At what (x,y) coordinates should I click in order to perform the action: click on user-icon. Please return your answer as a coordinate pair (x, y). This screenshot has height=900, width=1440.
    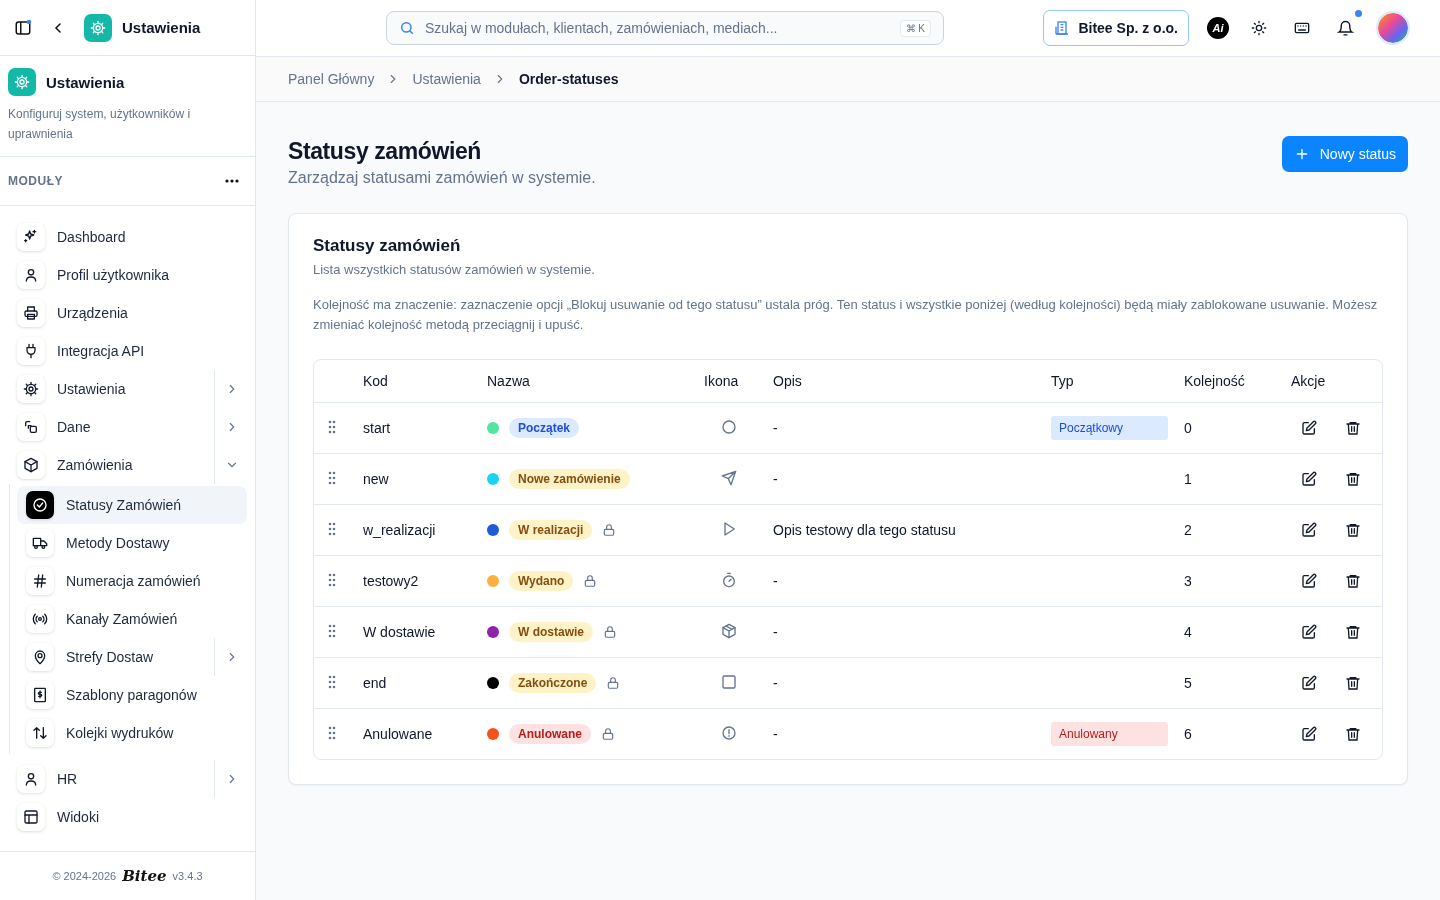
    Looking at the image, I should click on (31, 779).